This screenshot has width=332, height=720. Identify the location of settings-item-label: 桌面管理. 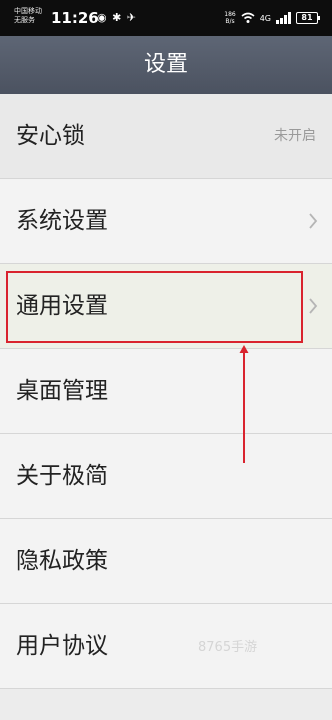
(62, 391).